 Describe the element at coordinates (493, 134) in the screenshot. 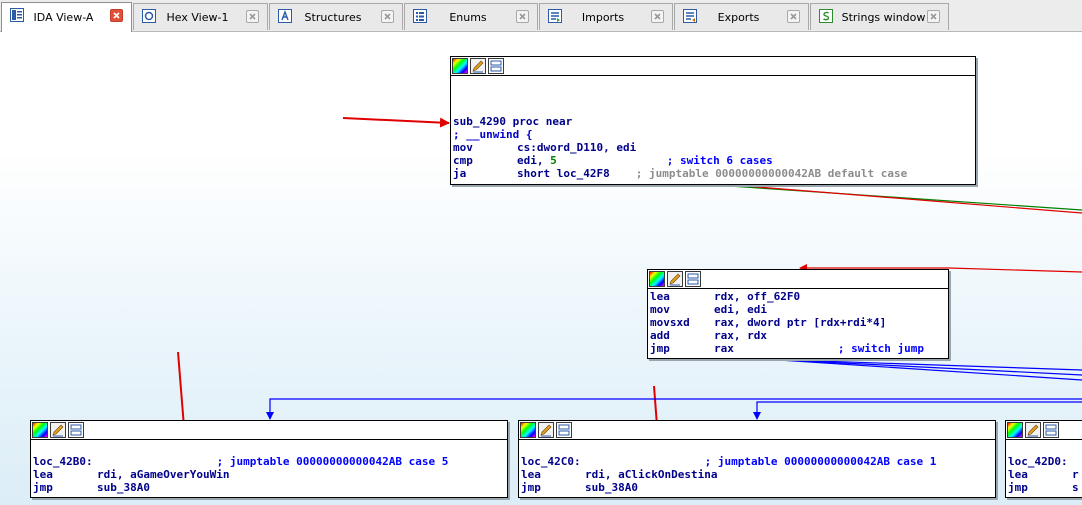

I see `unwind-comment: ; __unwind {` at that location.